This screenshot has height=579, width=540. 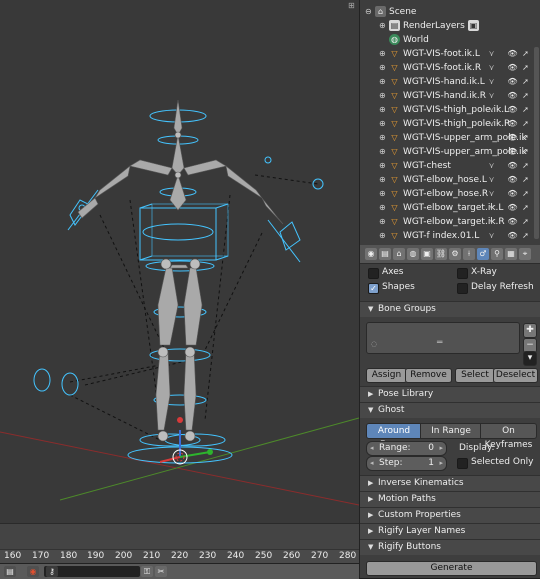 I want to click on outliner-object-row: ⊕ ▽ WGT-VIS-thigh_pole.ik.L 👁 ➚ ⋎, so click(x=450, y=110).